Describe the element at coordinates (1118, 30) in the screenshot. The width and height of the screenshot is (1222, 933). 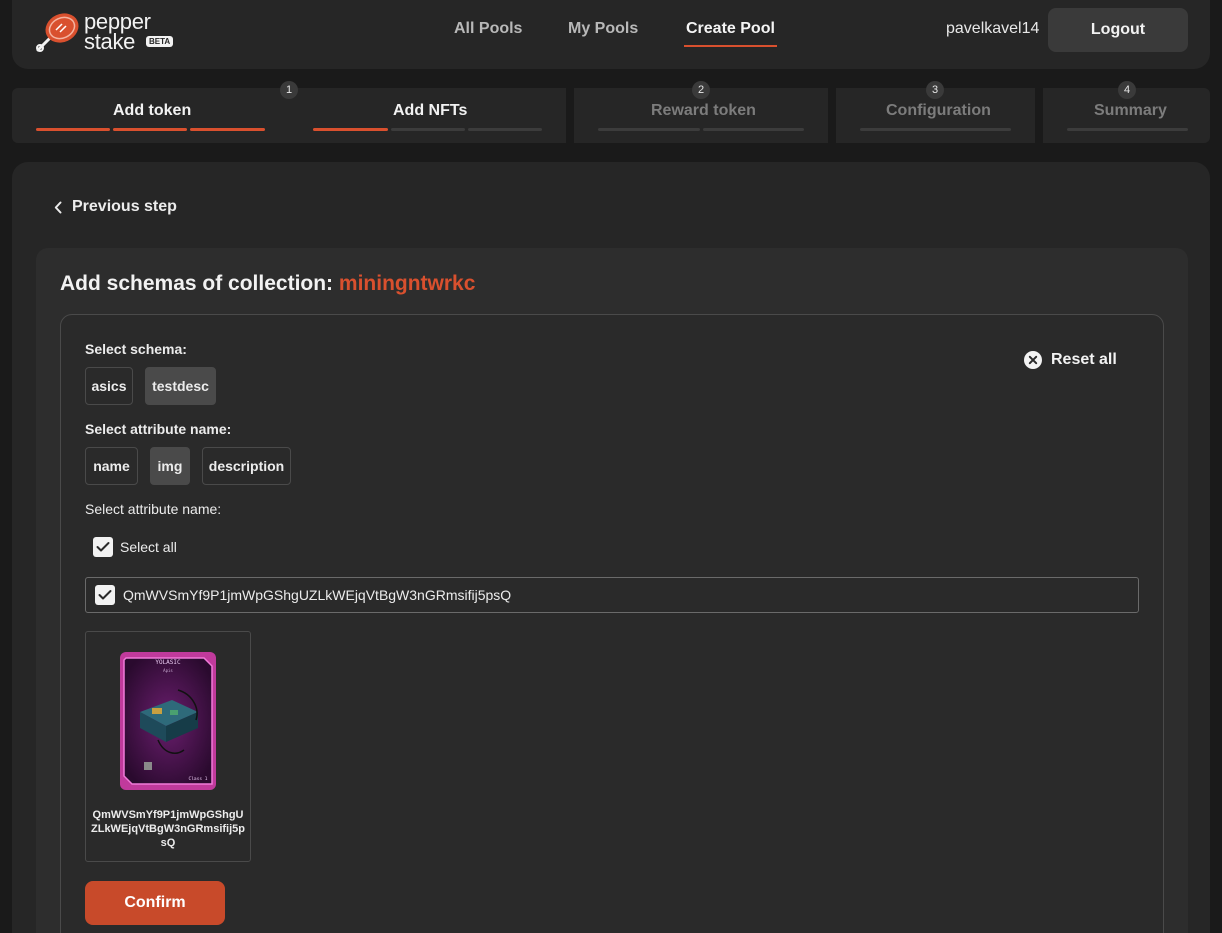
I see `logout-button: Logout` at that location.